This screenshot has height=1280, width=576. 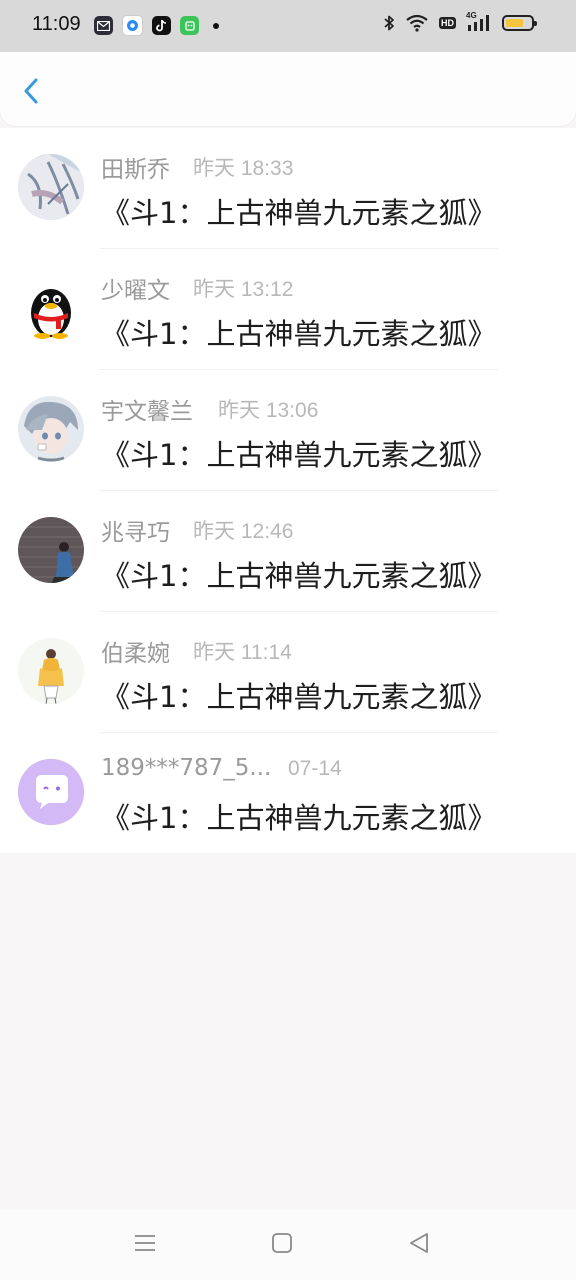 I want to click on back-button, so click(x=32, y=91).